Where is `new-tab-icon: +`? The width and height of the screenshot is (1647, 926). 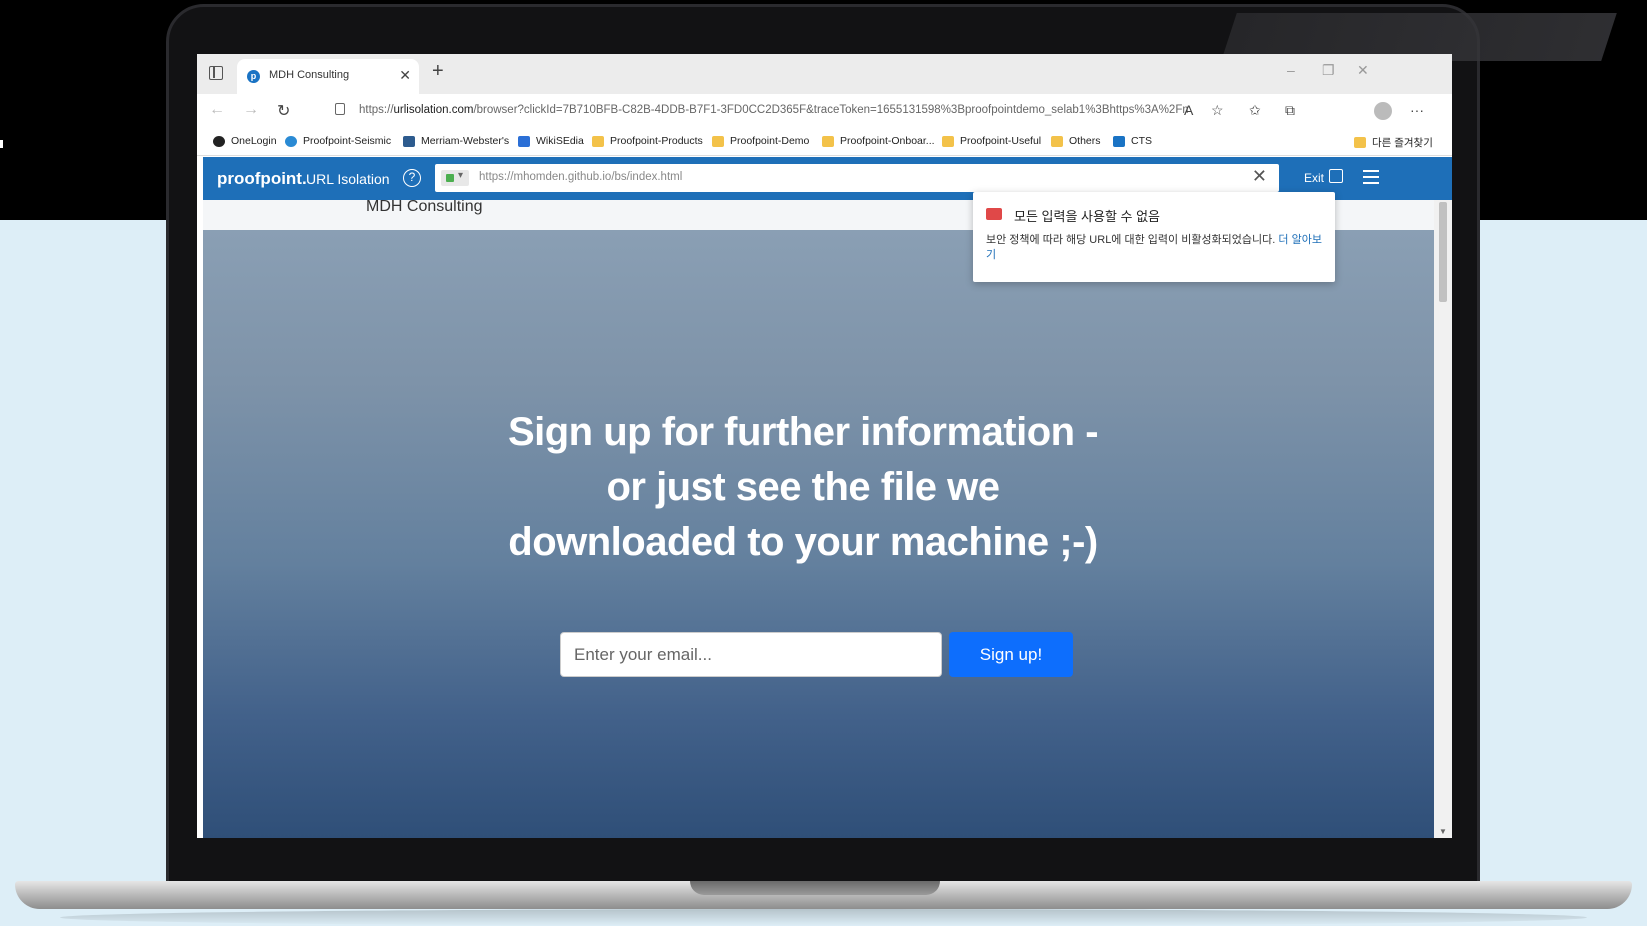
new-tab-icon: + is located at coordinates (438, 71).